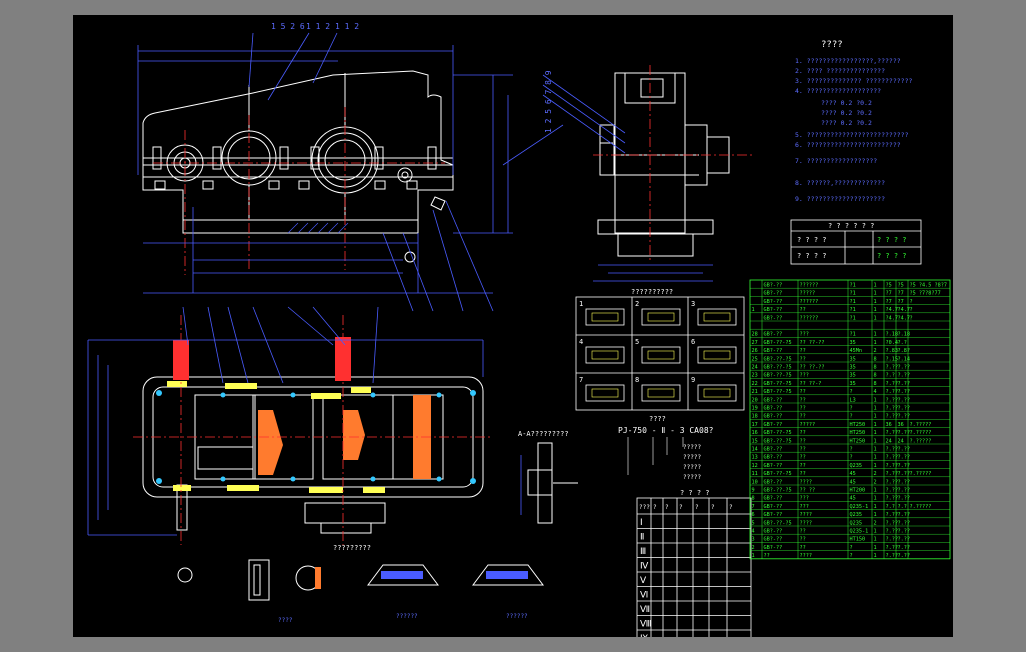 The image size is (1026, 652). Describe the element at coordinates (804, 376) in the screenshot. I see `parts-cell: ???` at that location.